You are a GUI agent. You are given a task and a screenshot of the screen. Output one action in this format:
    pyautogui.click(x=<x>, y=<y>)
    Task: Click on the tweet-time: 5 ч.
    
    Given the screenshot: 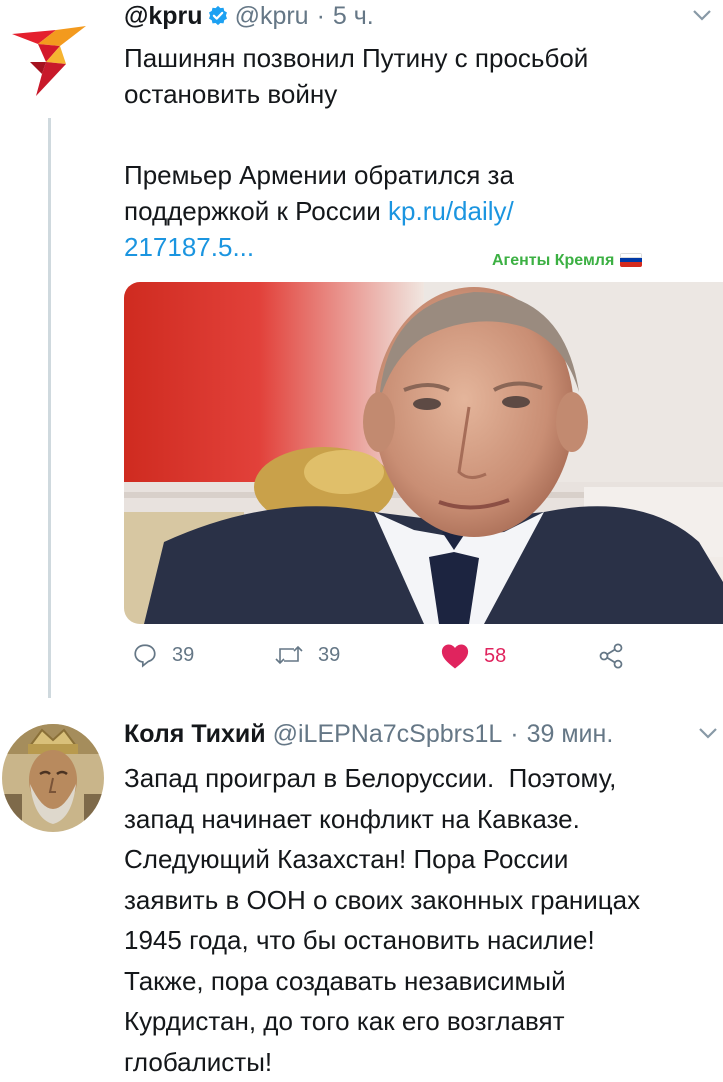 What is the action you would take?
    pyautogui.click(x=353, y=16)
    